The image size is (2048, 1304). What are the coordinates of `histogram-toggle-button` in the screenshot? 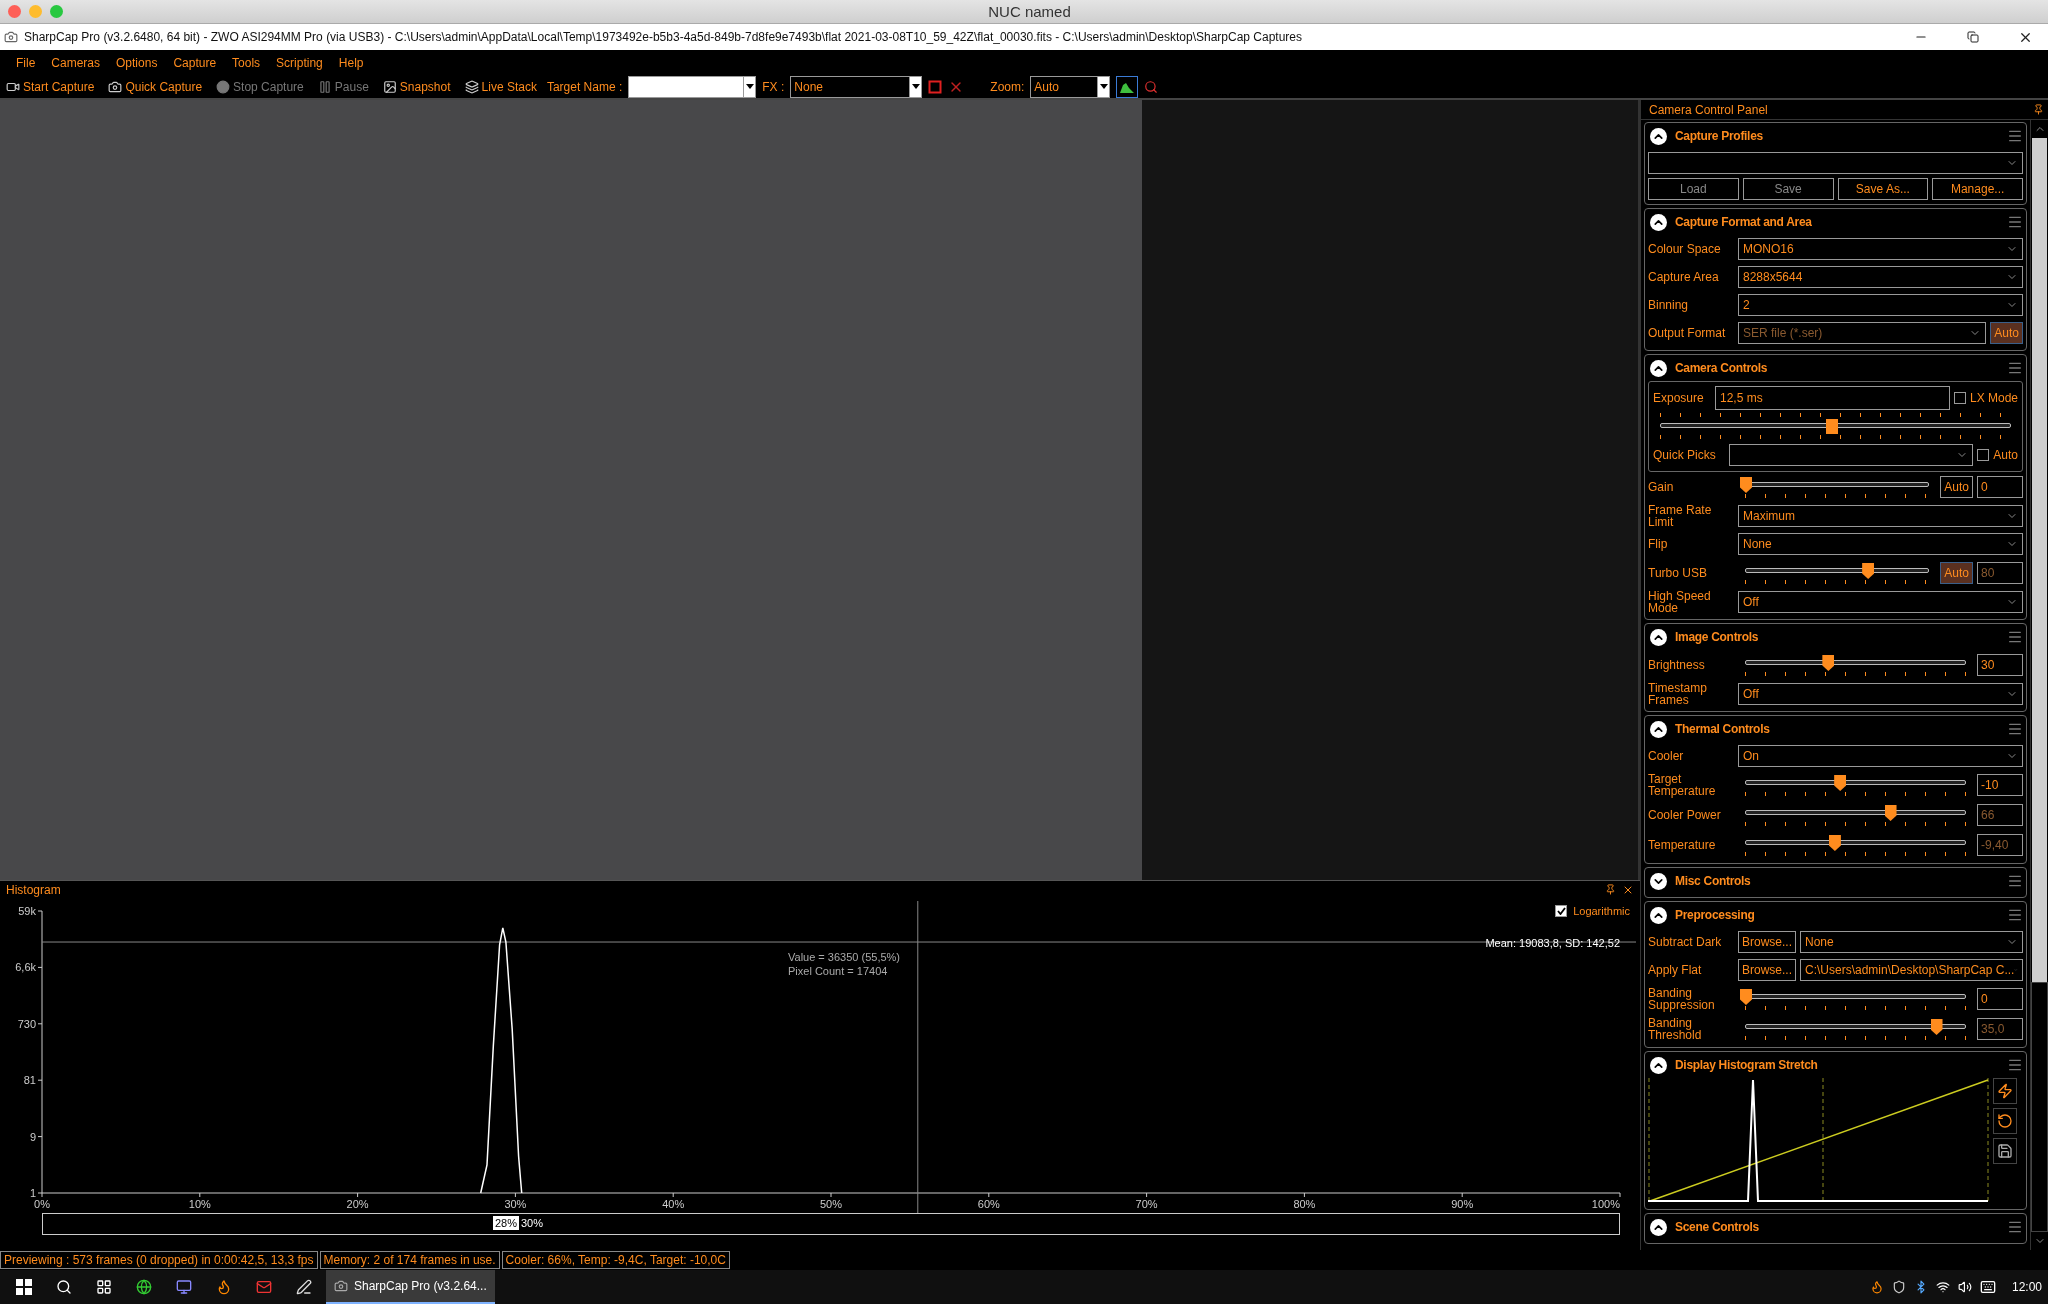 It's located at (1127, 86).